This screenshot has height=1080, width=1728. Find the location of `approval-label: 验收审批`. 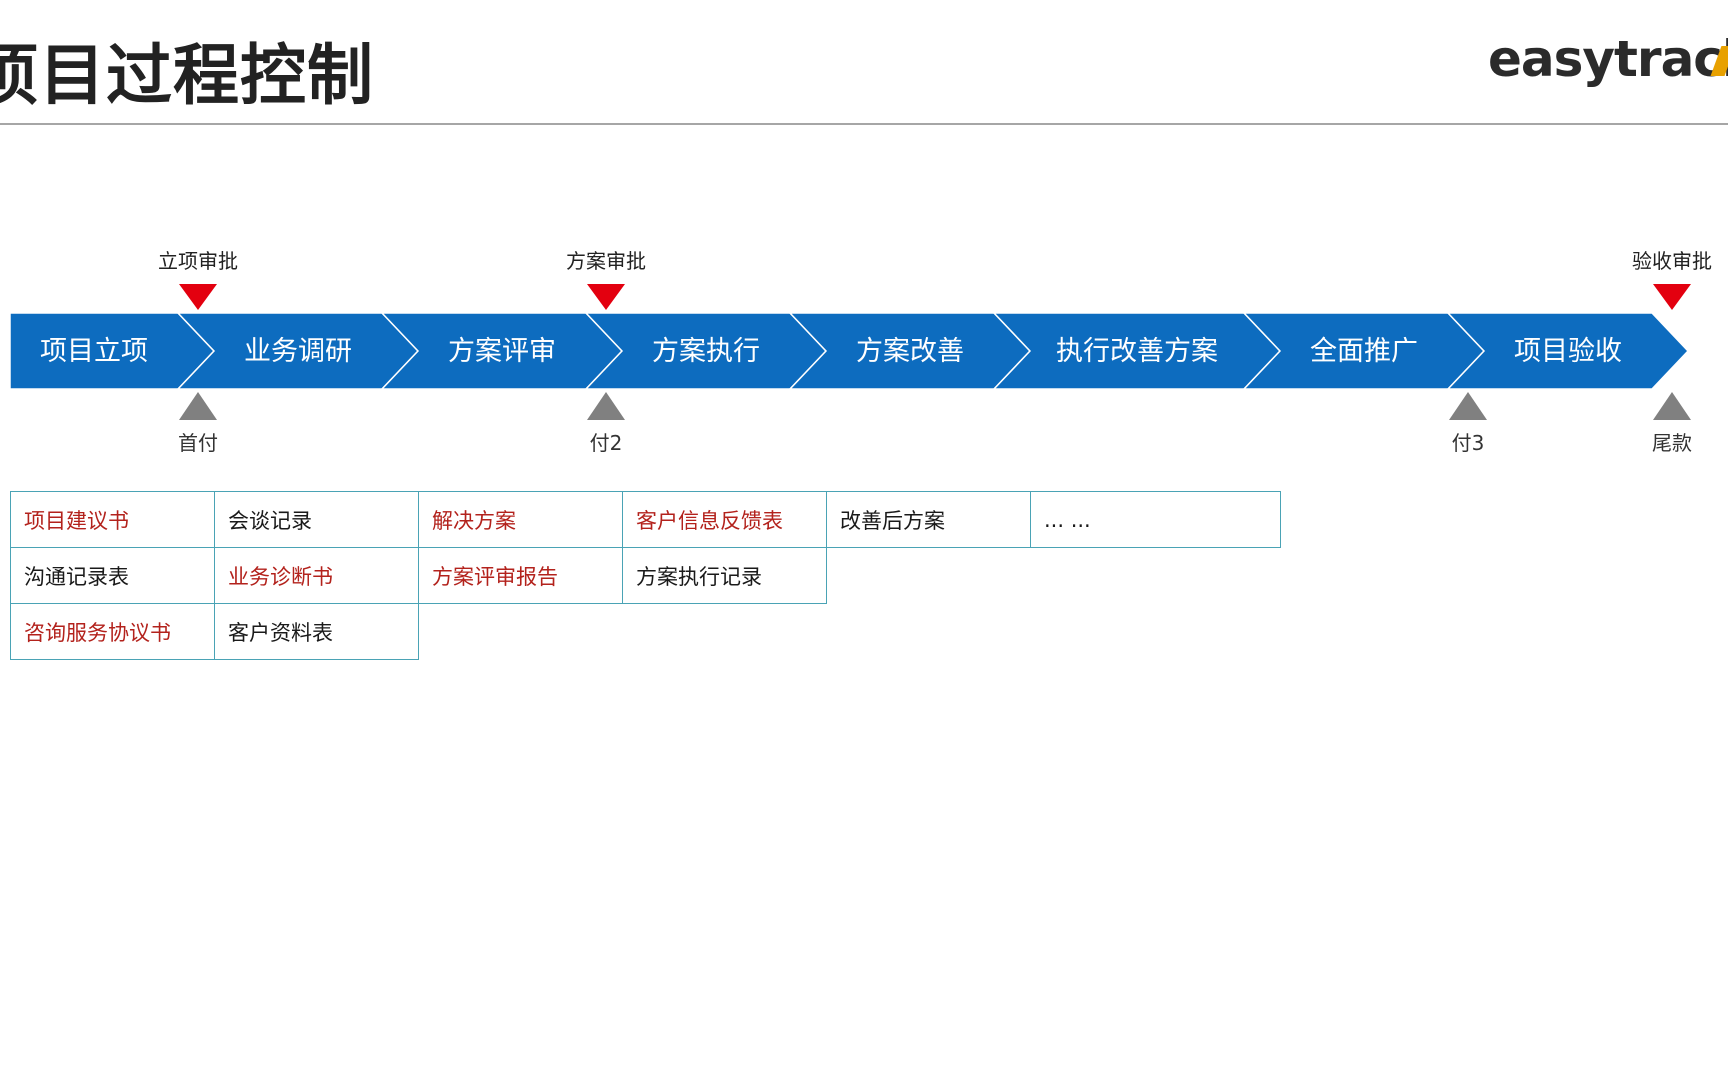

approval-label: 验收审批 is located at coordinates (1672, 261).